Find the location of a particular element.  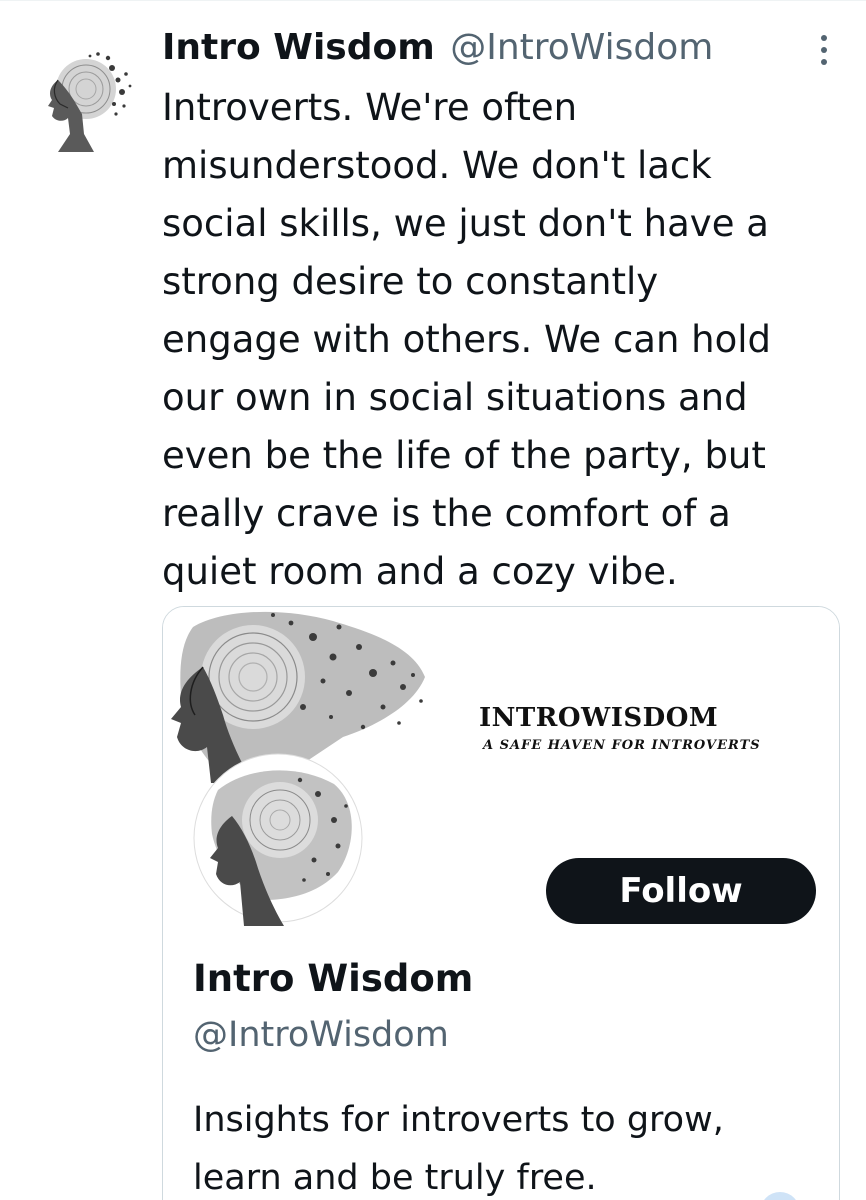

avatar is located at coordinates (76, 96).